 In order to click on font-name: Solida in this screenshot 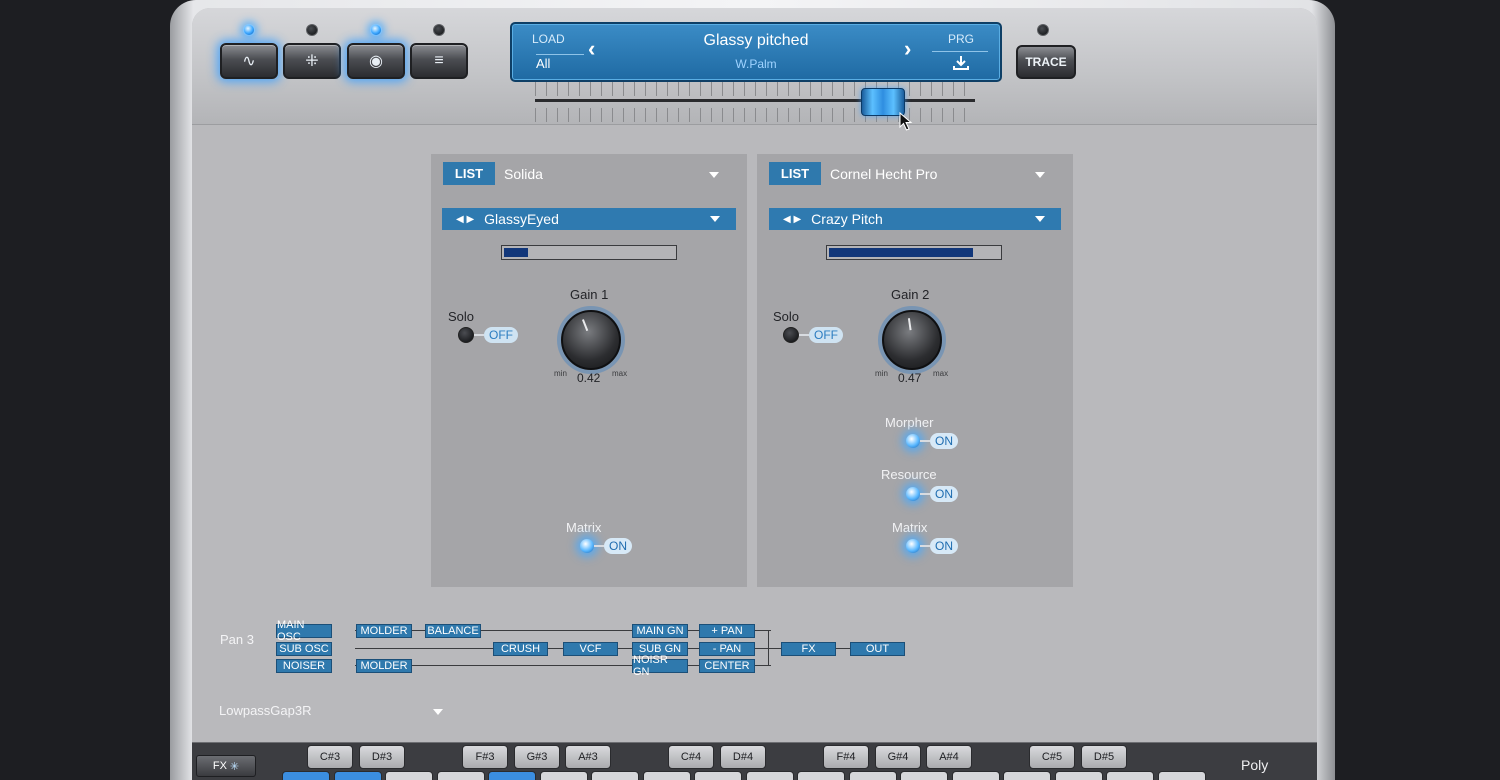, I will do `click(523, 174)`.